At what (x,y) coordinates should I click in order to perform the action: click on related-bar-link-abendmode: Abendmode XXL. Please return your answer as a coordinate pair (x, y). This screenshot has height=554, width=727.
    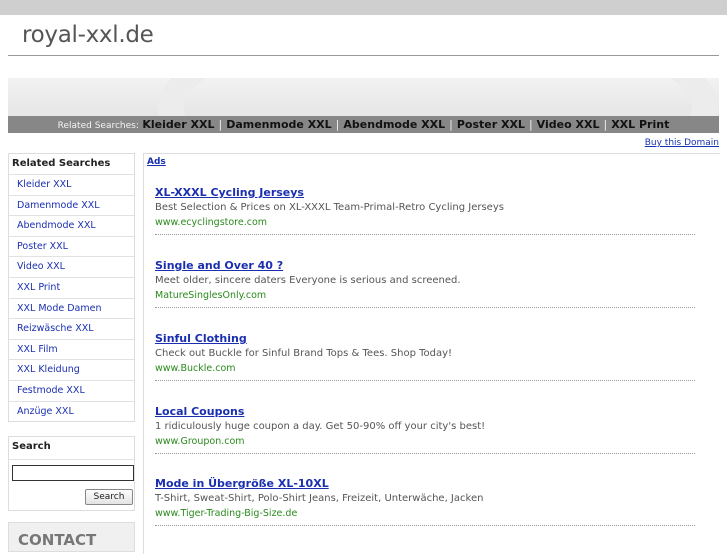
    Looking at the image, I should click on (394, 124).